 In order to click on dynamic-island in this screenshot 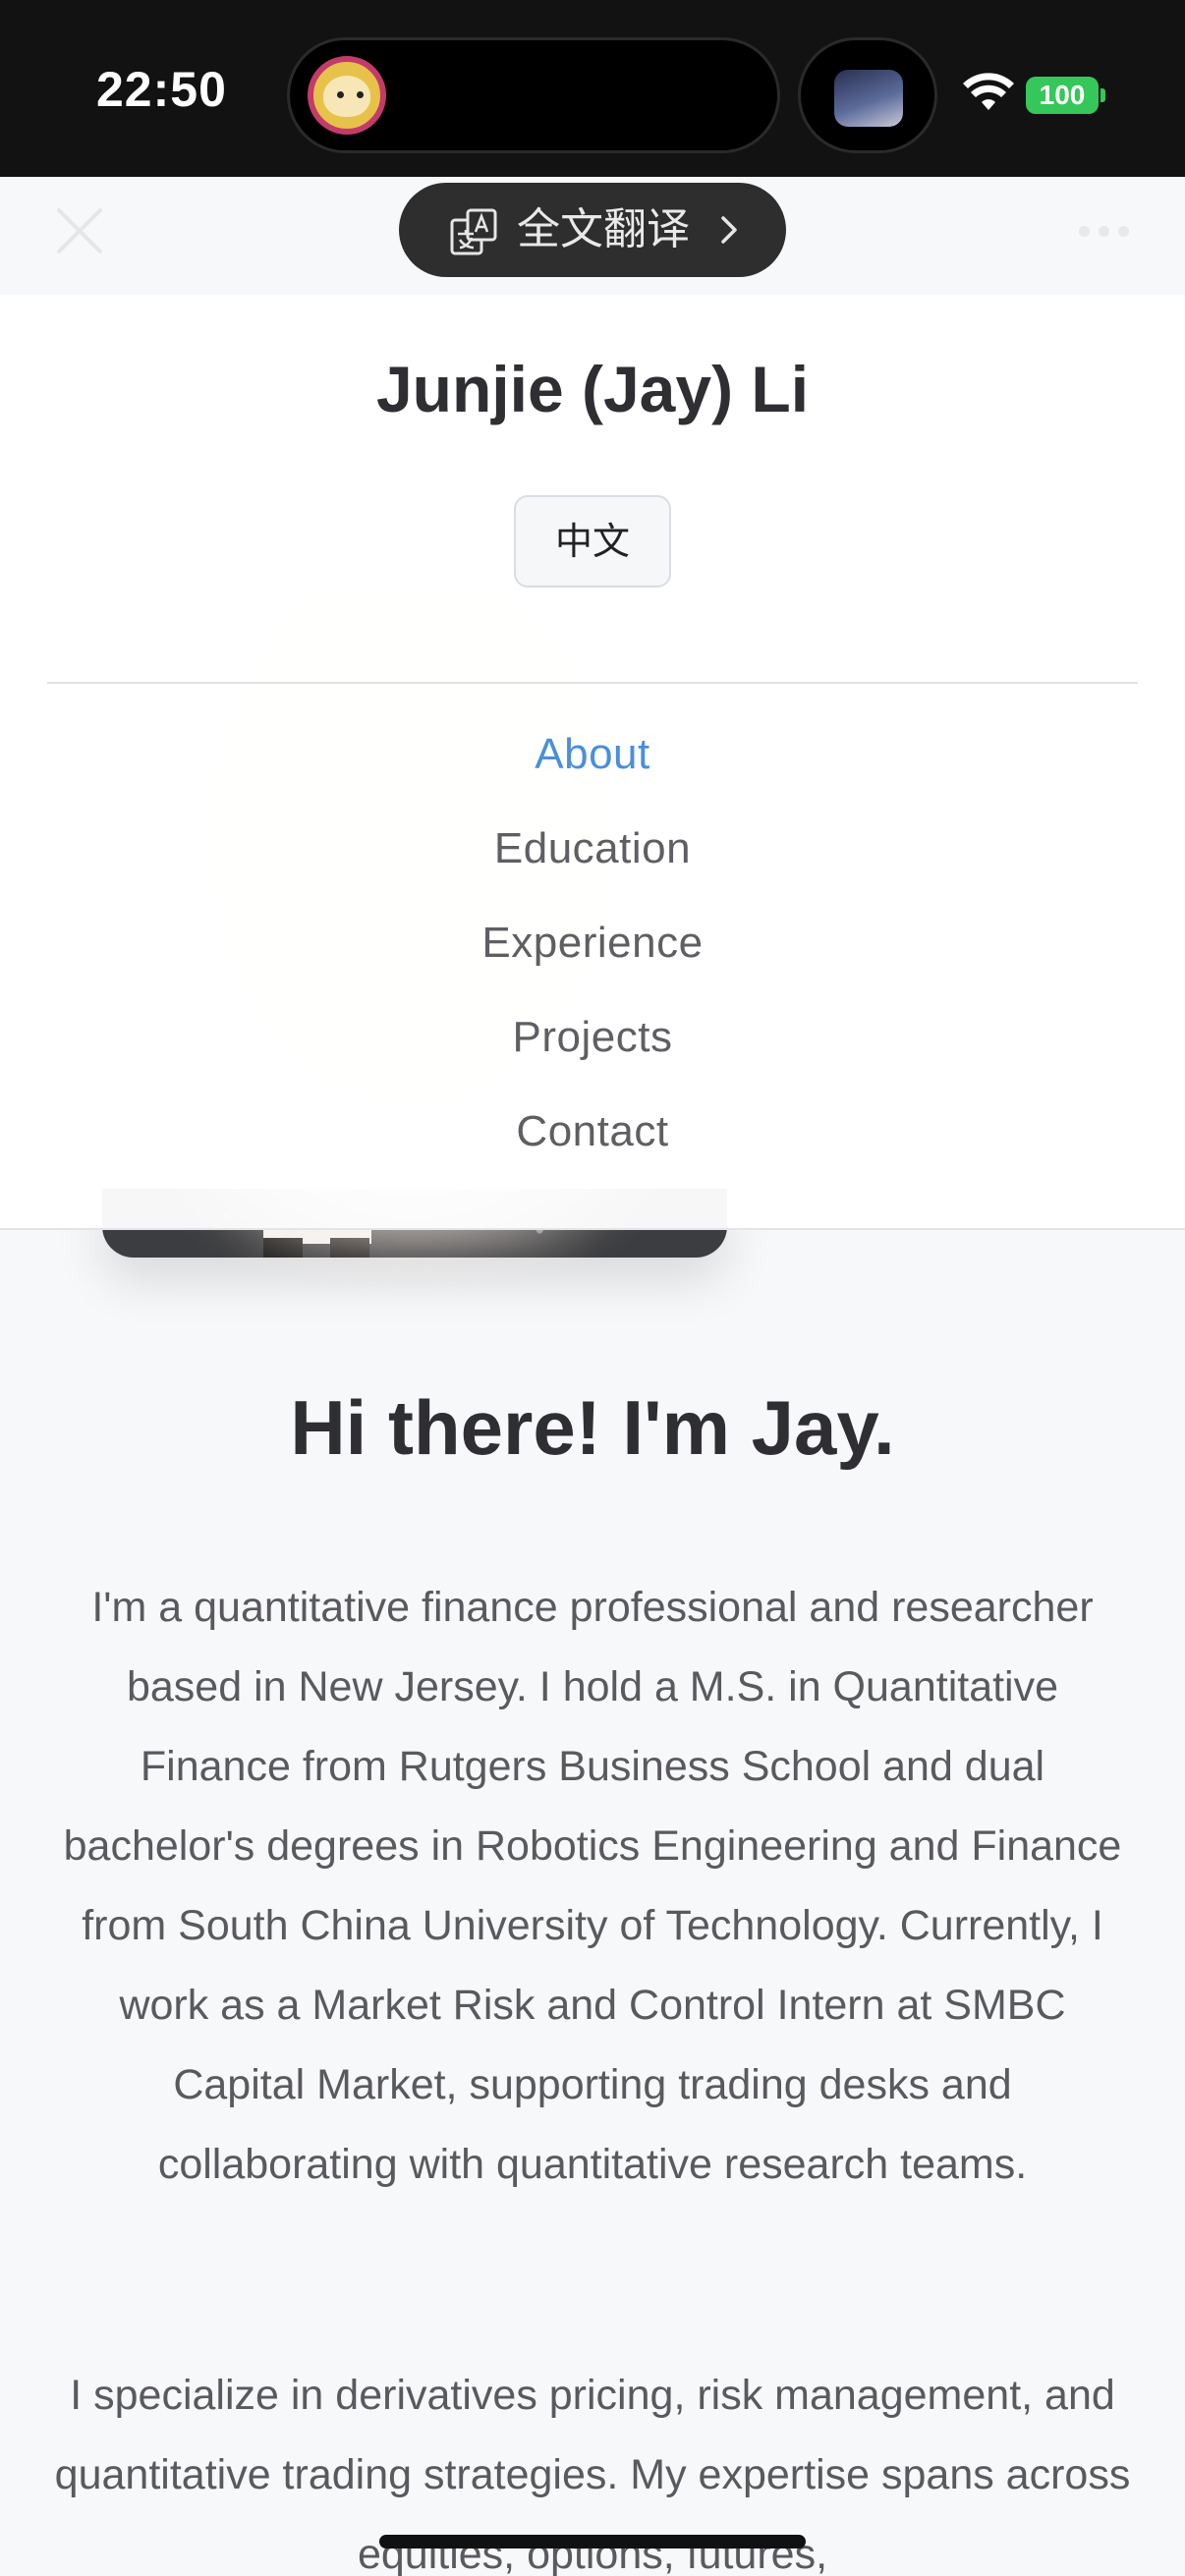, I will do `click(534, 95)`.